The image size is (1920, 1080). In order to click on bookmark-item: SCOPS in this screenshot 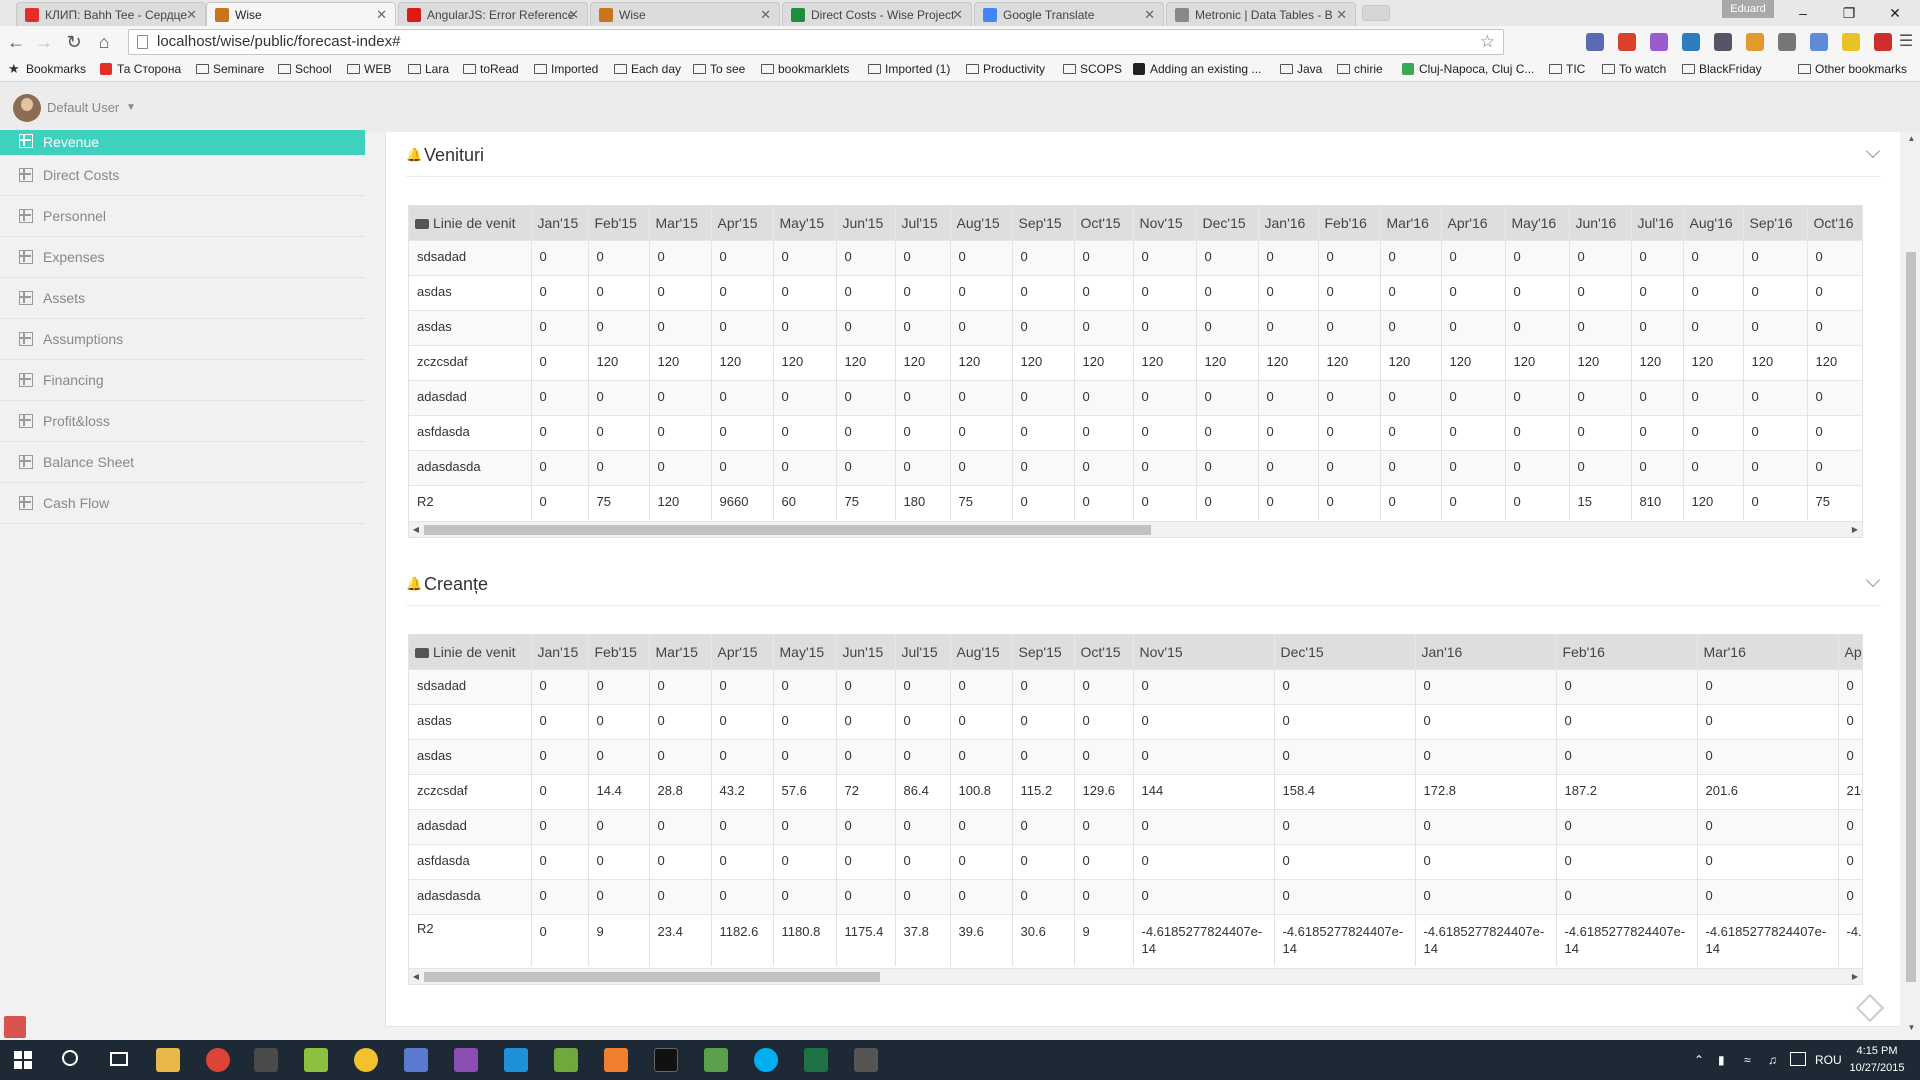, I will do `click(1092, 69)`.